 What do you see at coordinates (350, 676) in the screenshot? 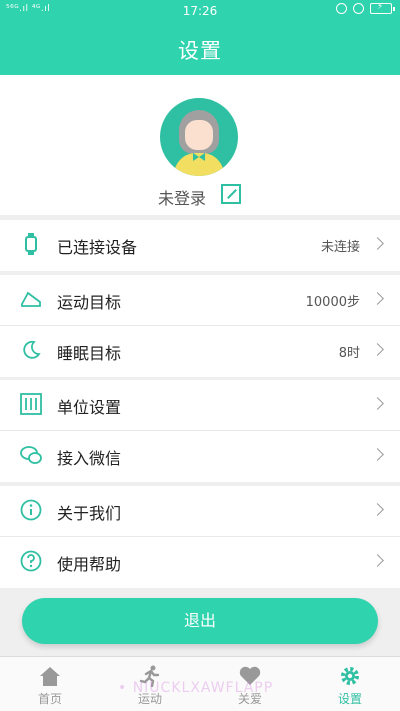
I see `gear-icon` at bounding box center [350, 676].